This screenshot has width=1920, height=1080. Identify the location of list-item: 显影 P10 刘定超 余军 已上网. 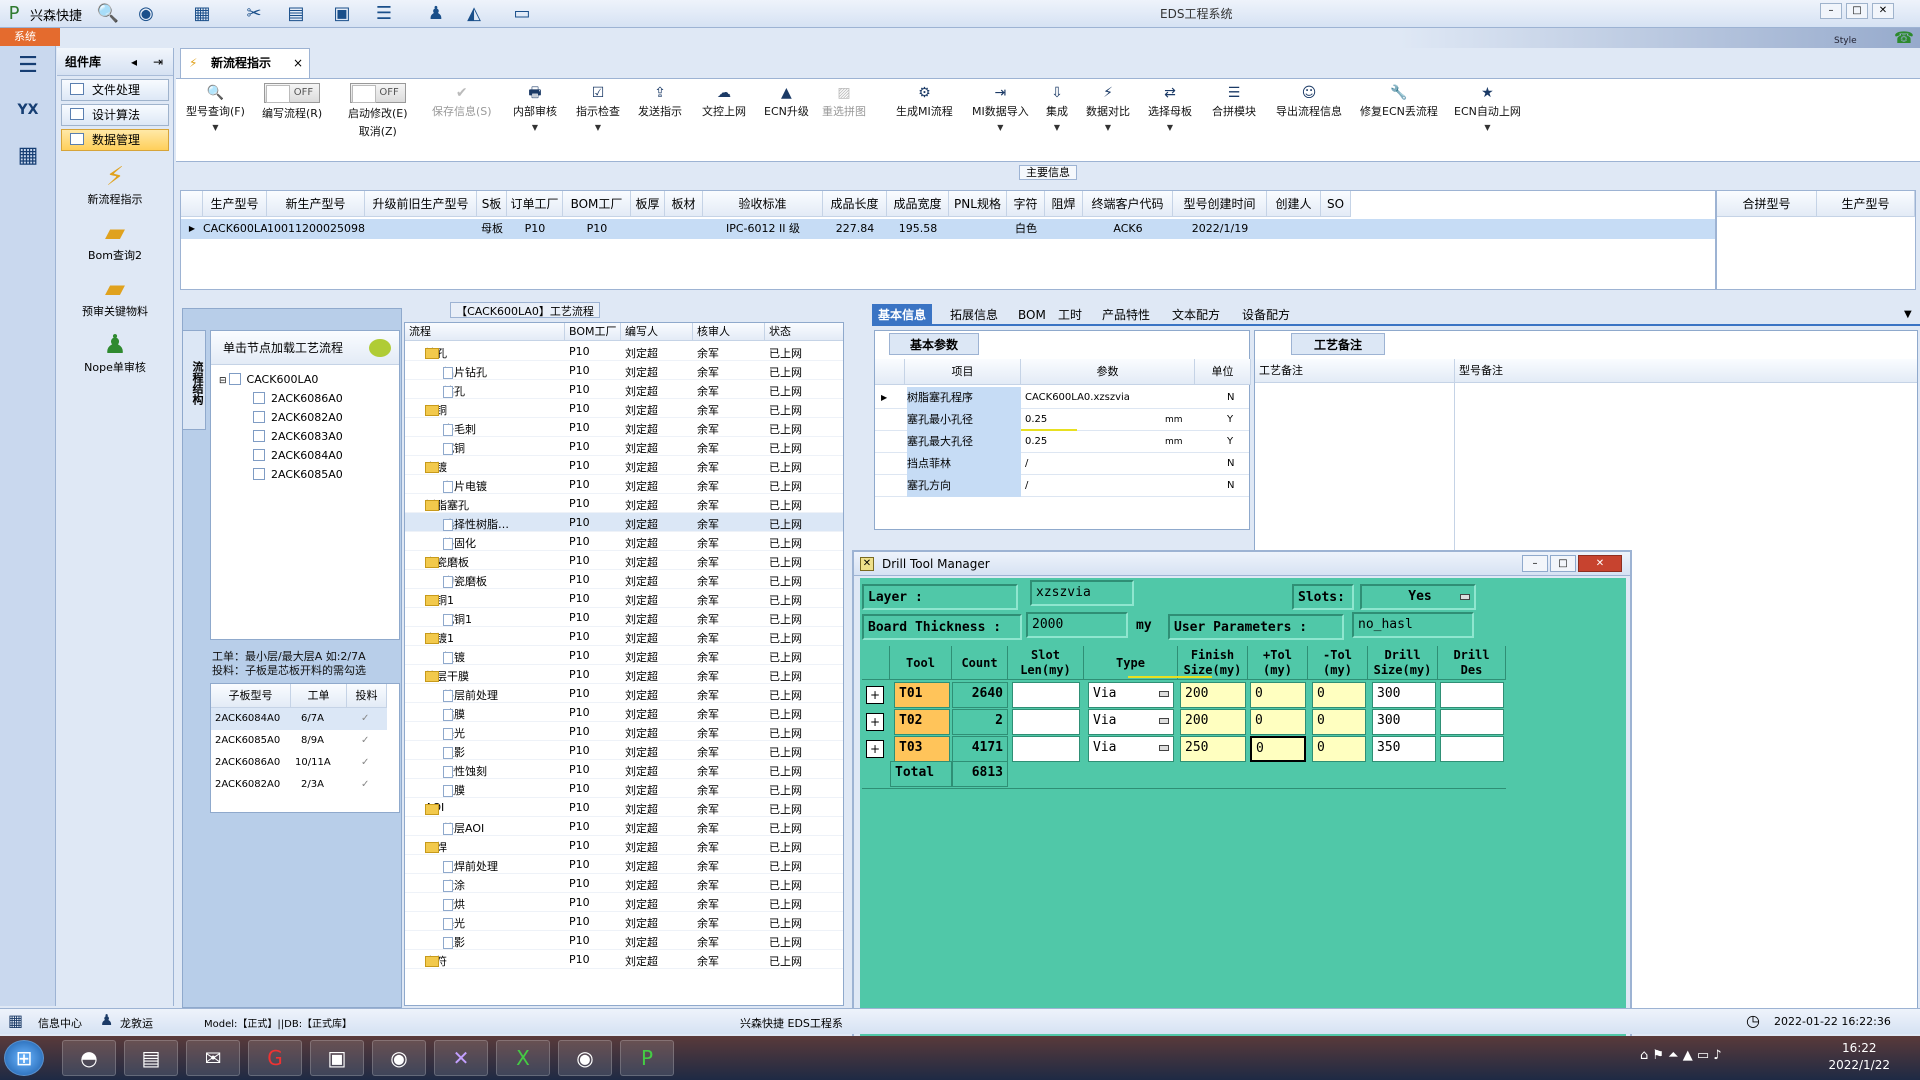
(624, 940).